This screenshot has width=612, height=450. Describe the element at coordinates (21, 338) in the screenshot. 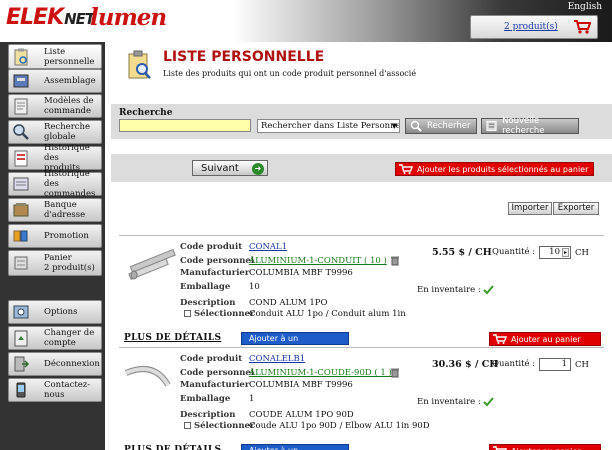

I see `switch-account-icon` at that location.